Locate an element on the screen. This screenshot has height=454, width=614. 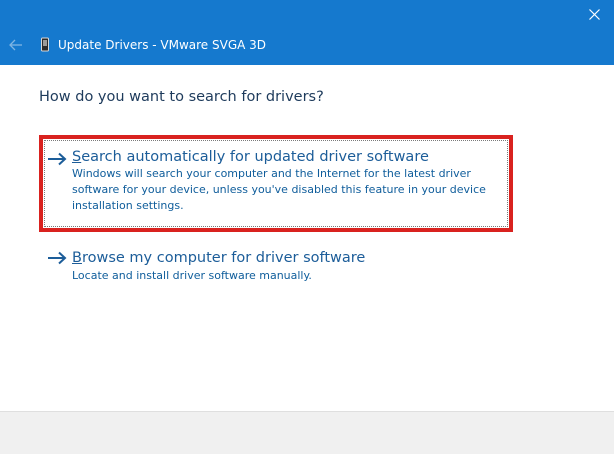
access-key: B is located at coordinates (77, 258).